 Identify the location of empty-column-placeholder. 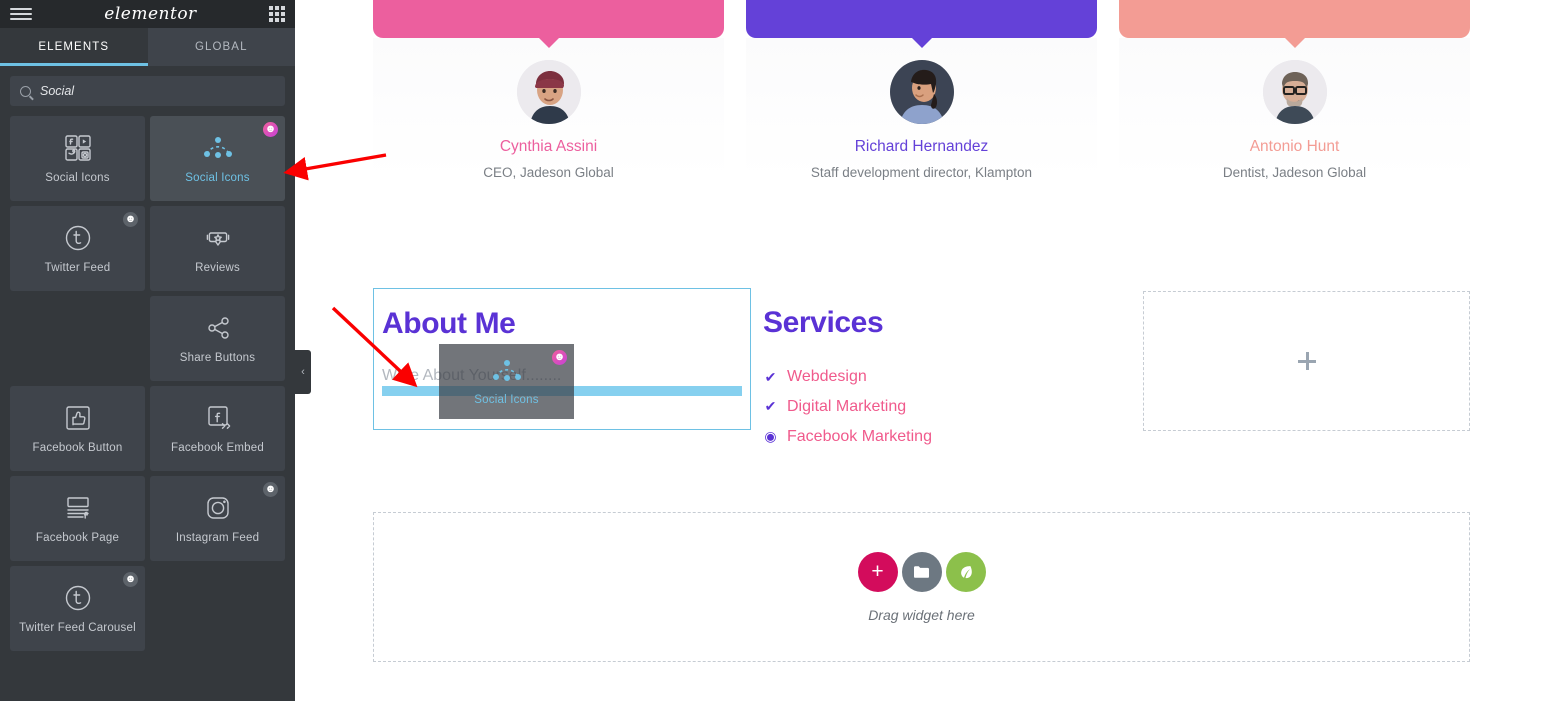
(1306, 361).